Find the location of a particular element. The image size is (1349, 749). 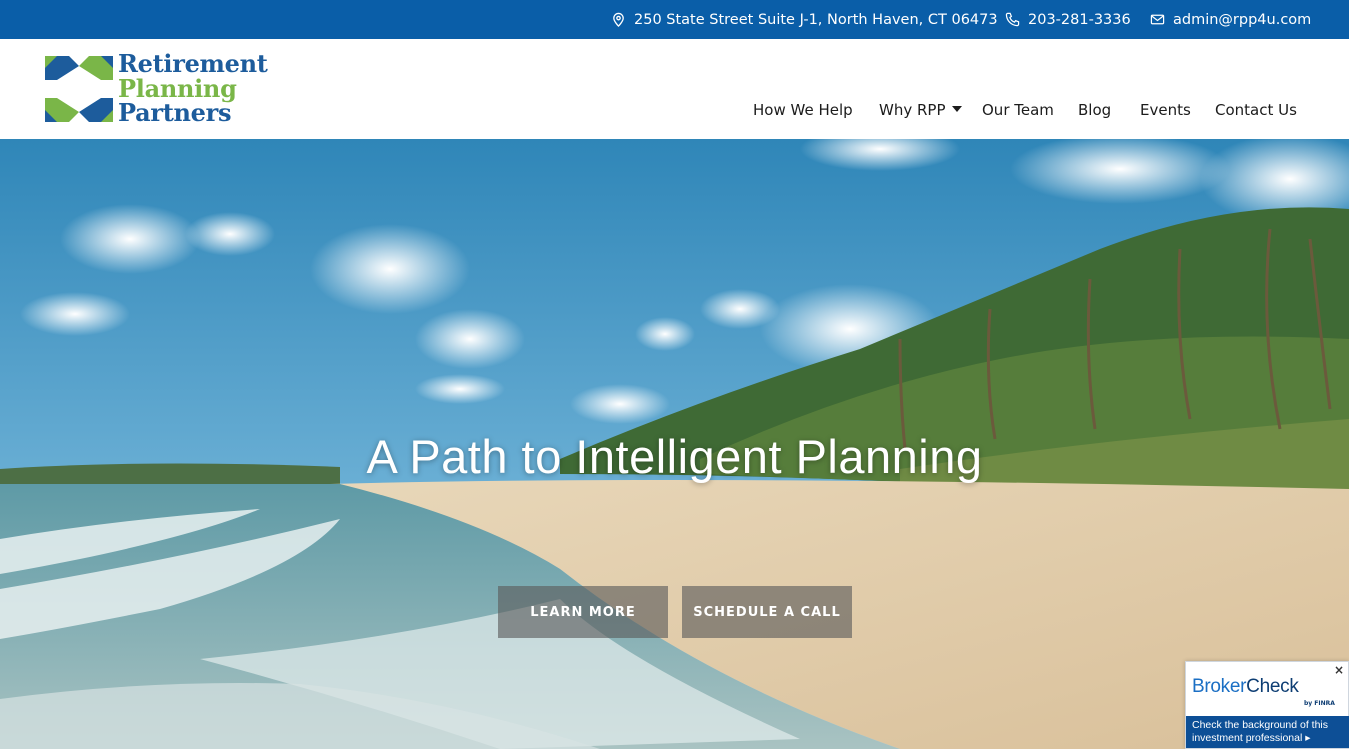

logo-line-1: Retirement is located at coordinates (193, 63).